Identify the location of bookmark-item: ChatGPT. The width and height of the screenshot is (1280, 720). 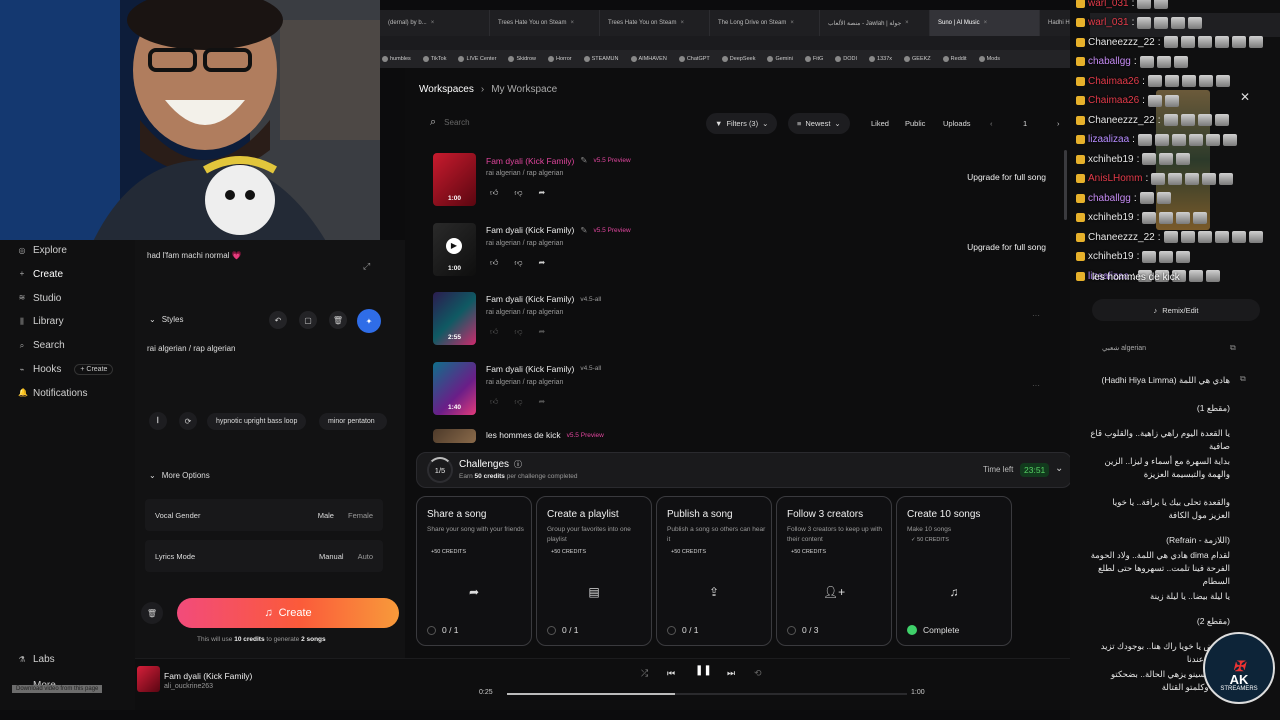
(694, 59).